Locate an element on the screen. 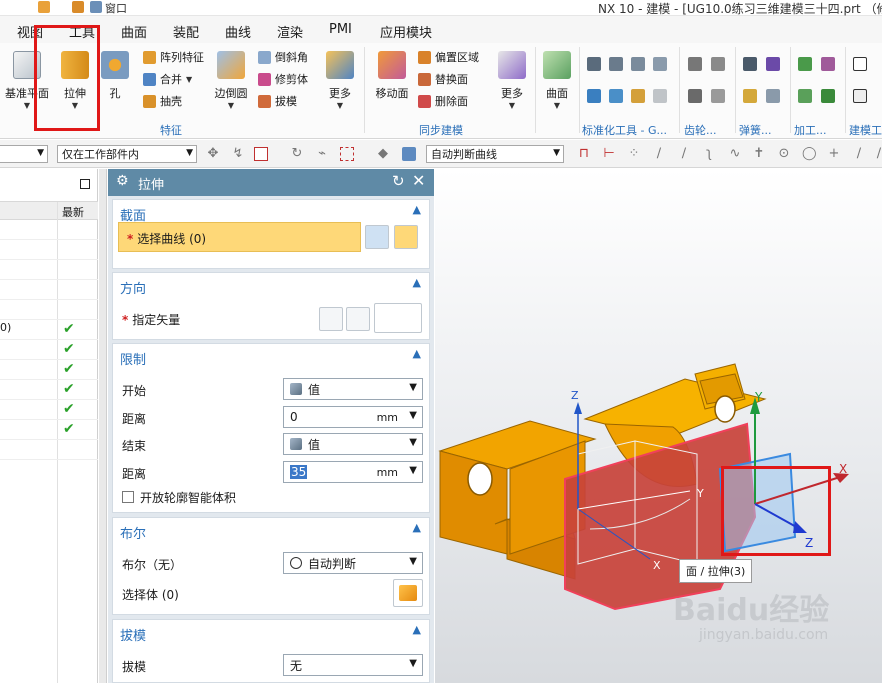 This screenshot has height=683, width=882. replace-face-button: 替换面 is located at coordinates (443, 79).